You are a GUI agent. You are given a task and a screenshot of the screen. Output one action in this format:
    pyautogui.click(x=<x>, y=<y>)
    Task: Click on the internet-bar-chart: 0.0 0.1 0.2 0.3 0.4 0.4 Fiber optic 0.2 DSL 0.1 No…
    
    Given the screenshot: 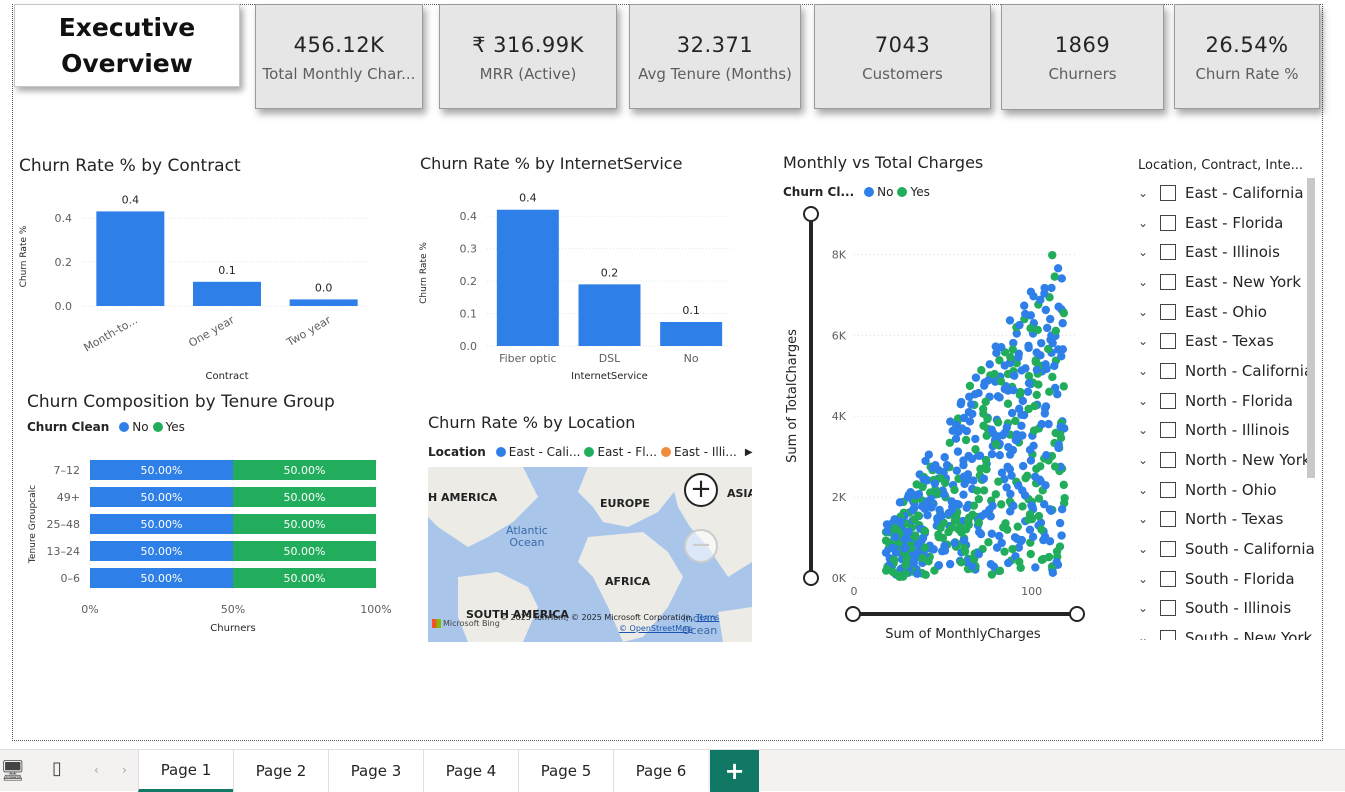 What is the action you would take?
    pyautogui.click(x=584, y=283)
    